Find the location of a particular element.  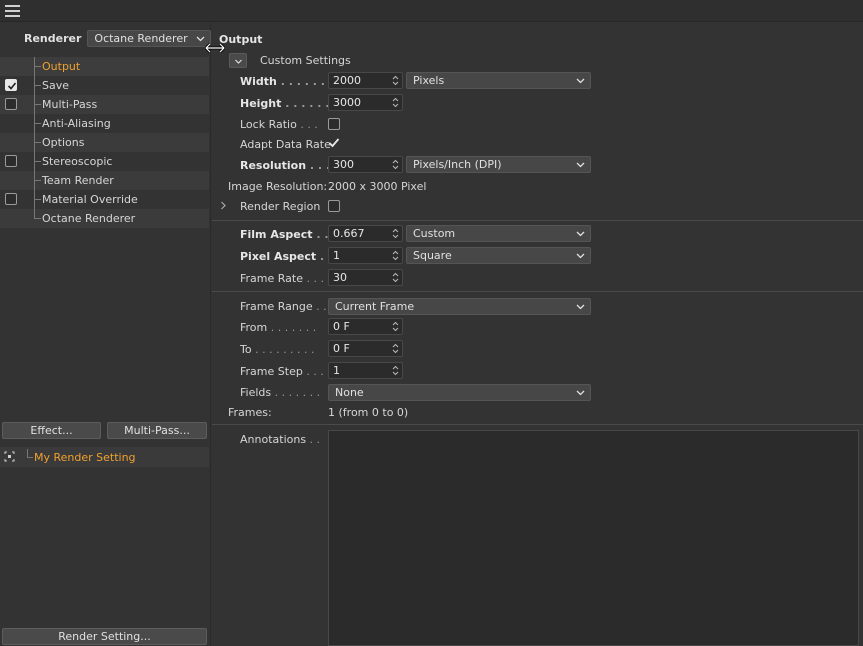

resolution-value: 300 is located at coordinates (343, 164).